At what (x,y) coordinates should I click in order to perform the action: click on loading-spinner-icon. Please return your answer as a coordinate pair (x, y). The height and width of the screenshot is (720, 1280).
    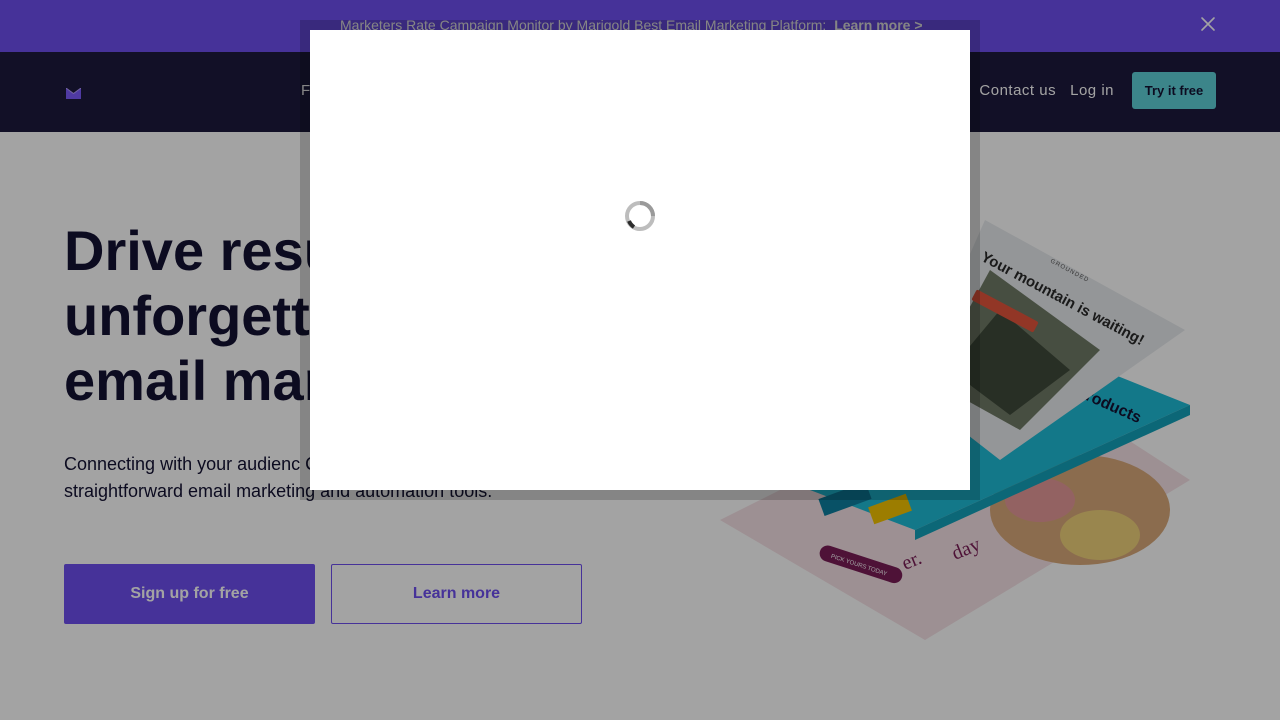
    Looking at the image, I should click on (640, 216).